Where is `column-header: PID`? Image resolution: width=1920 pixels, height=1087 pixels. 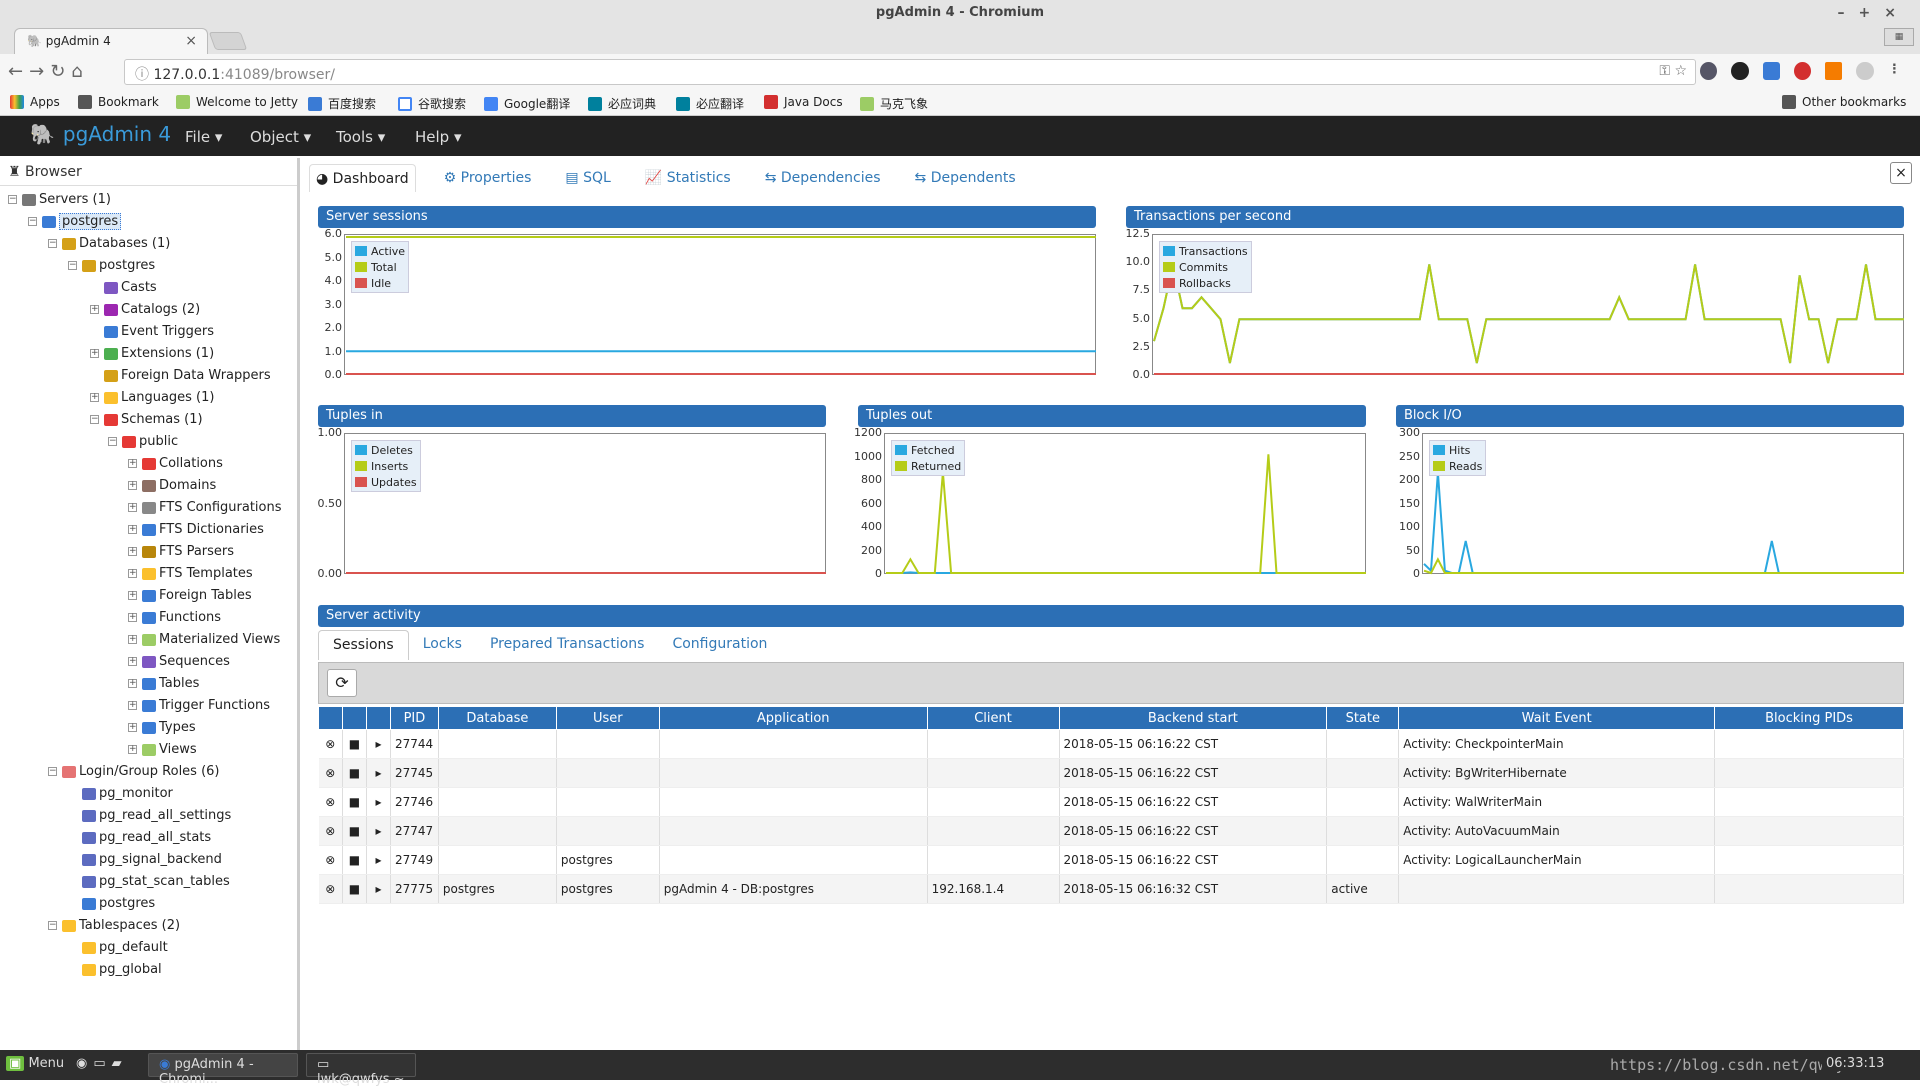
column-header: PID is located at coordinates (414, 718).